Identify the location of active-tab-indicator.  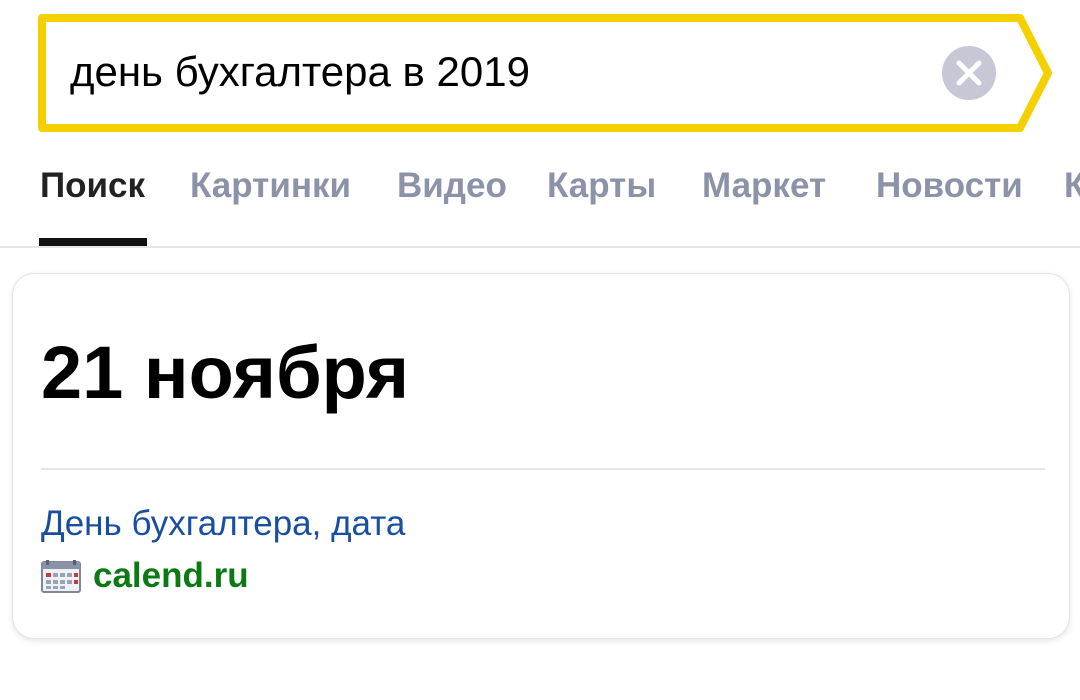
(93, 242).